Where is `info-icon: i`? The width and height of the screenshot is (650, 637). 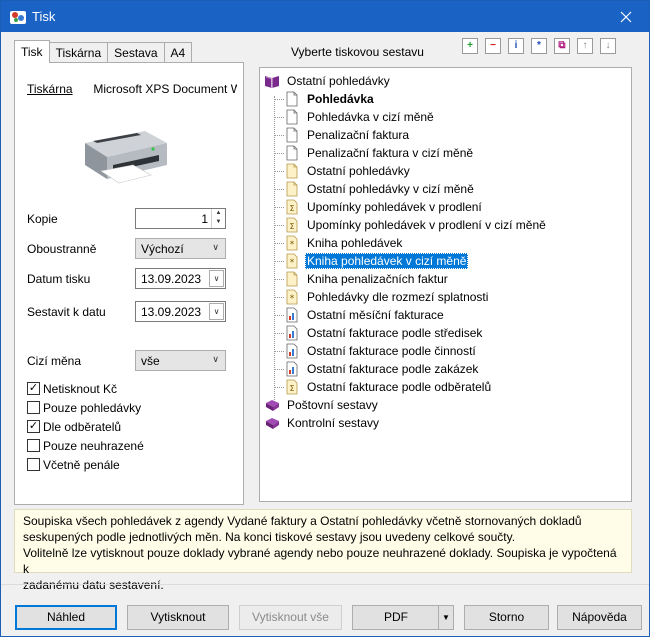 info-icon: i is located at coordinates (516, 46).